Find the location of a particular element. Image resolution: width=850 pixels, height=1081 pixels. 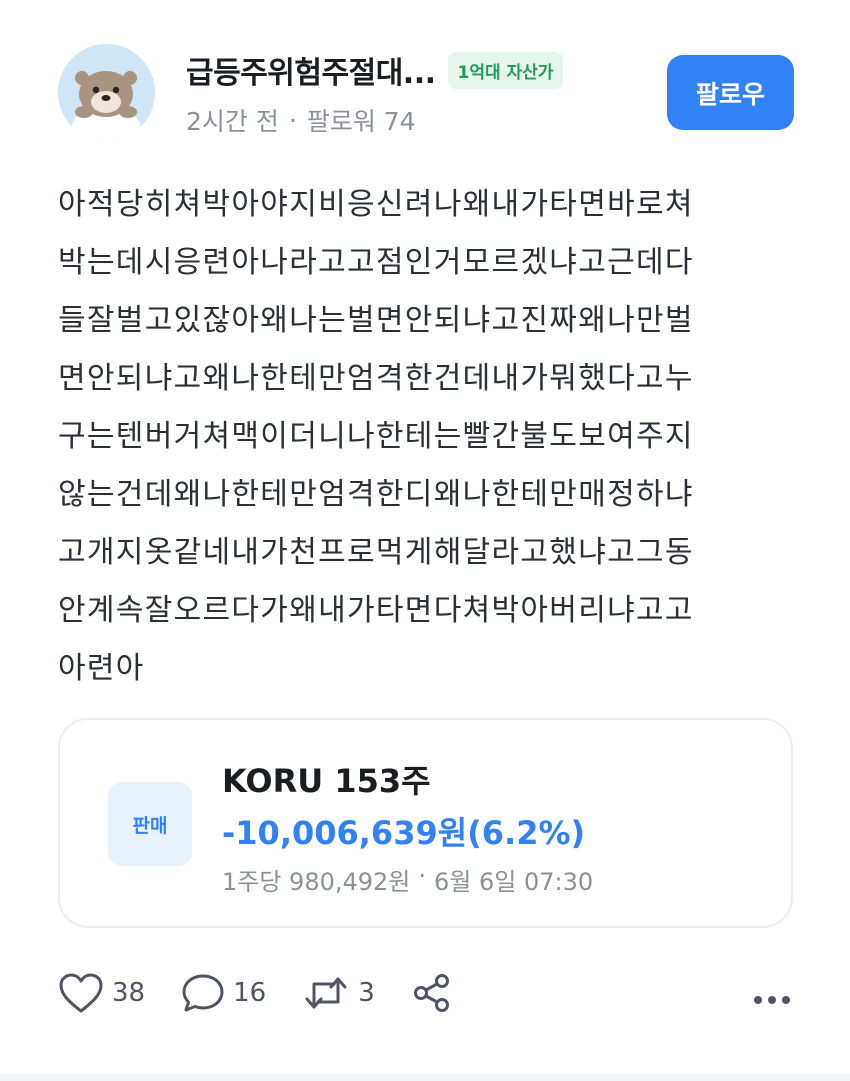

action-bar: 38 16 3 is located at coordinates (273, 993).